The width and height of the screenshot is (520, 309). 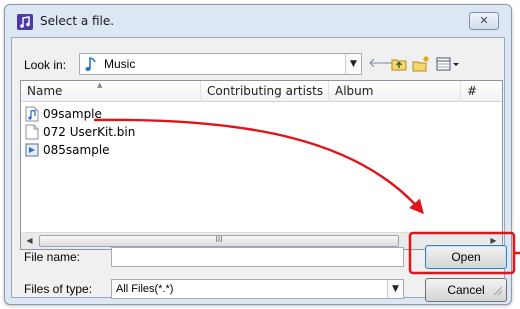 I want to click on look-in-dropdown: Music ▼, so click(x=220, y=64).